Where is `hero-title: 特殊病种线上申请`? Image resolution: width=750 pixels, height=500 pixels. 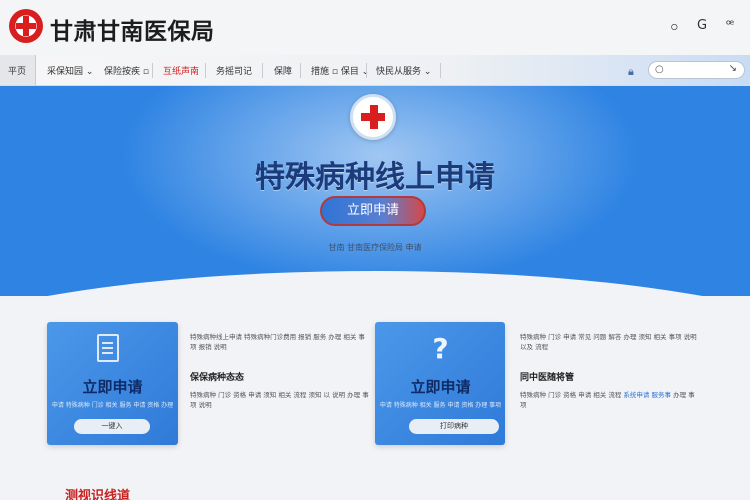 hero-title: 特殊病种线上申请 is located at coordinates (375, 177).